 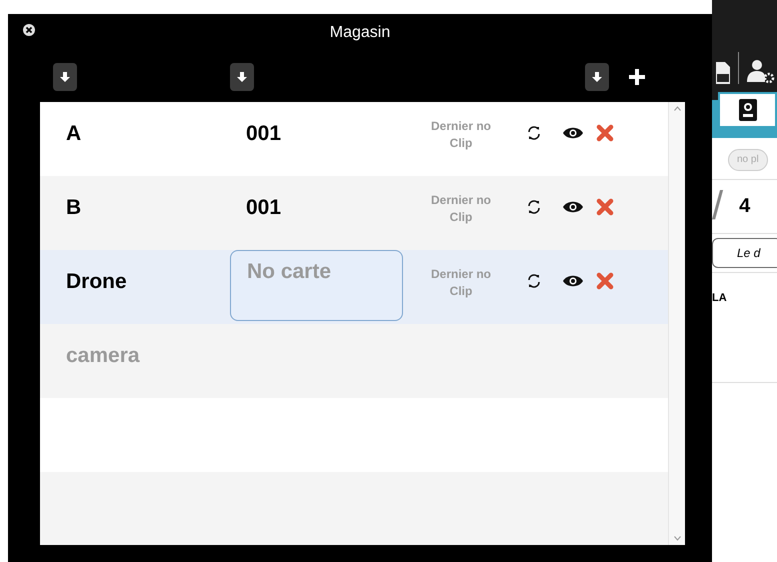 I want to click on close-icon, so click(x=29, y=30).